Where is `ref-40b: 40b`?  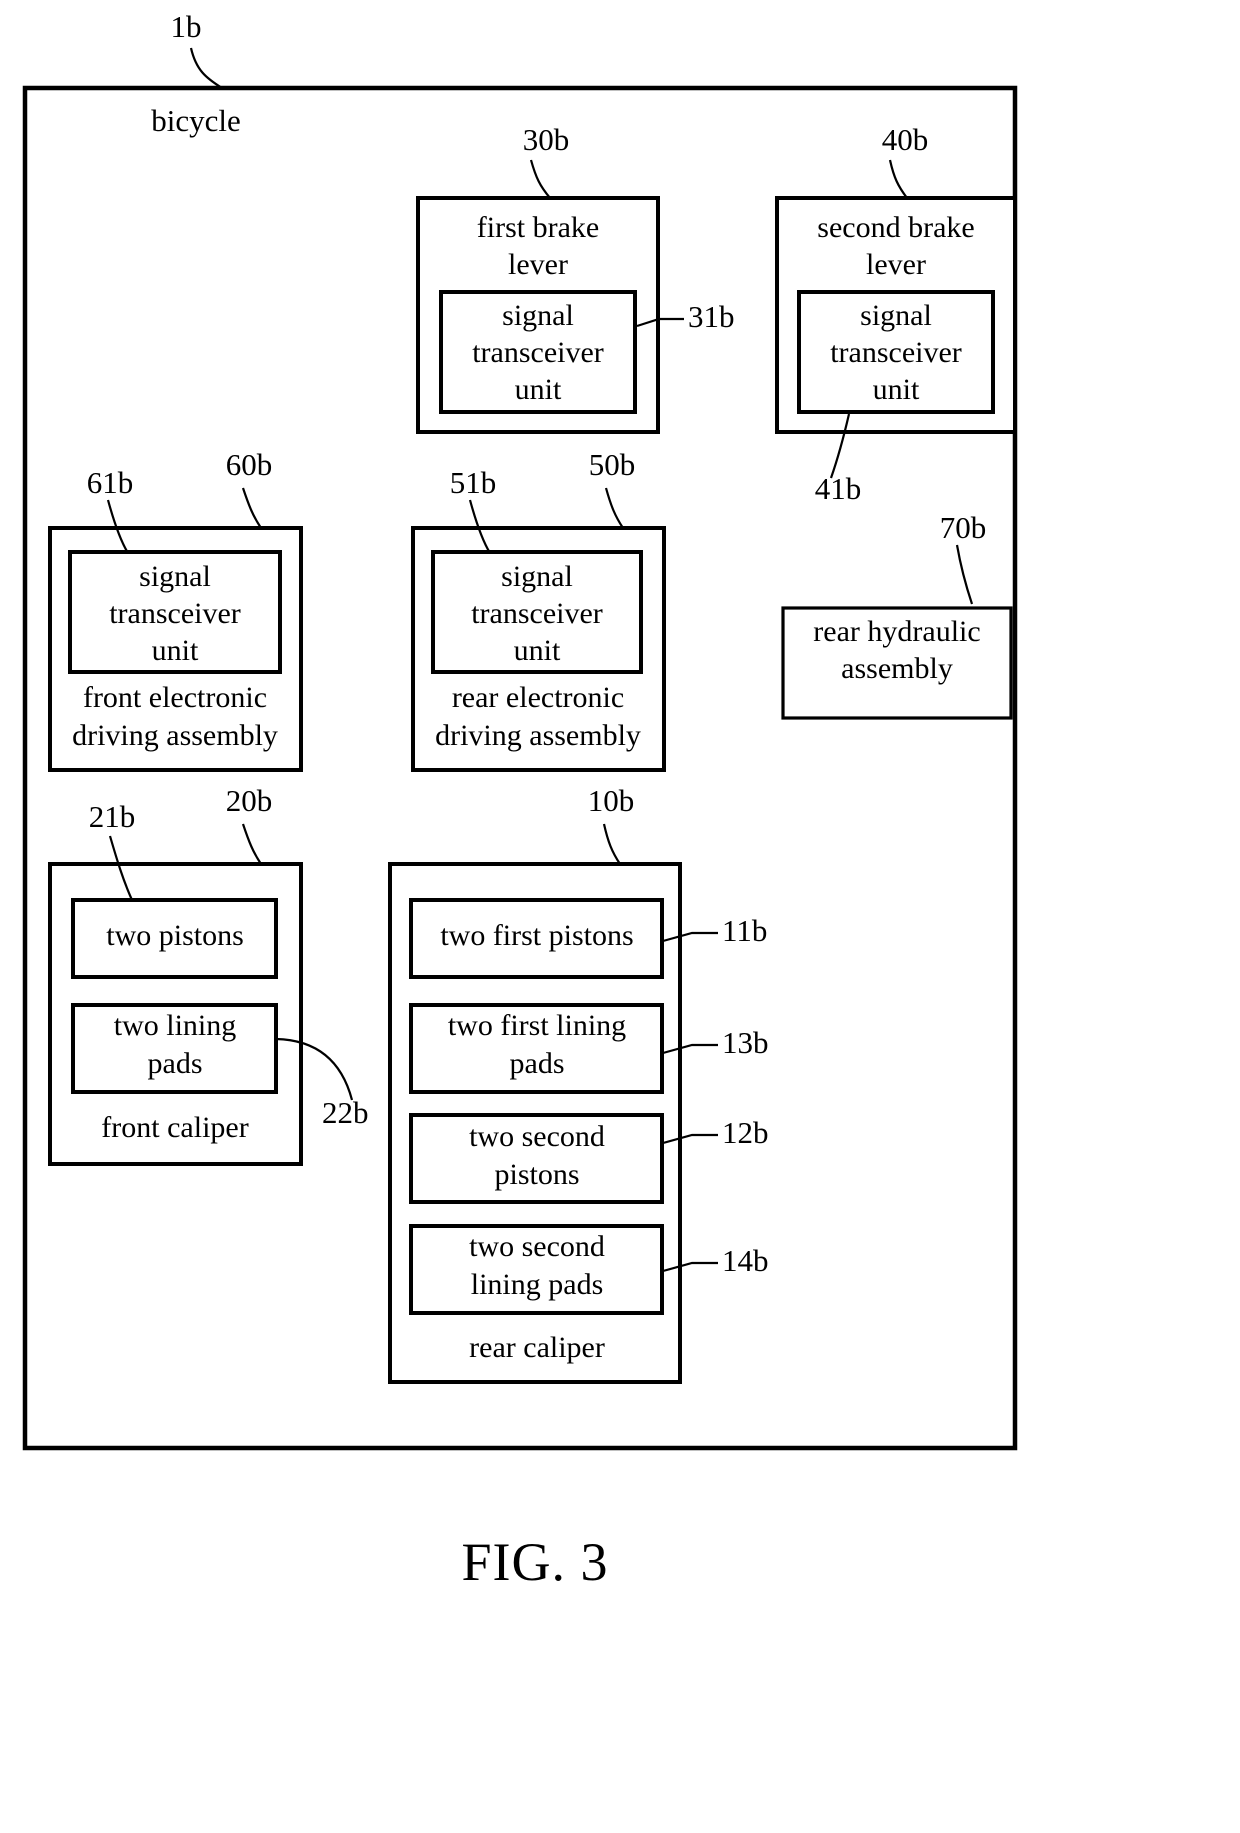
ref-40b: 40b is located at coordinates (905, 139).